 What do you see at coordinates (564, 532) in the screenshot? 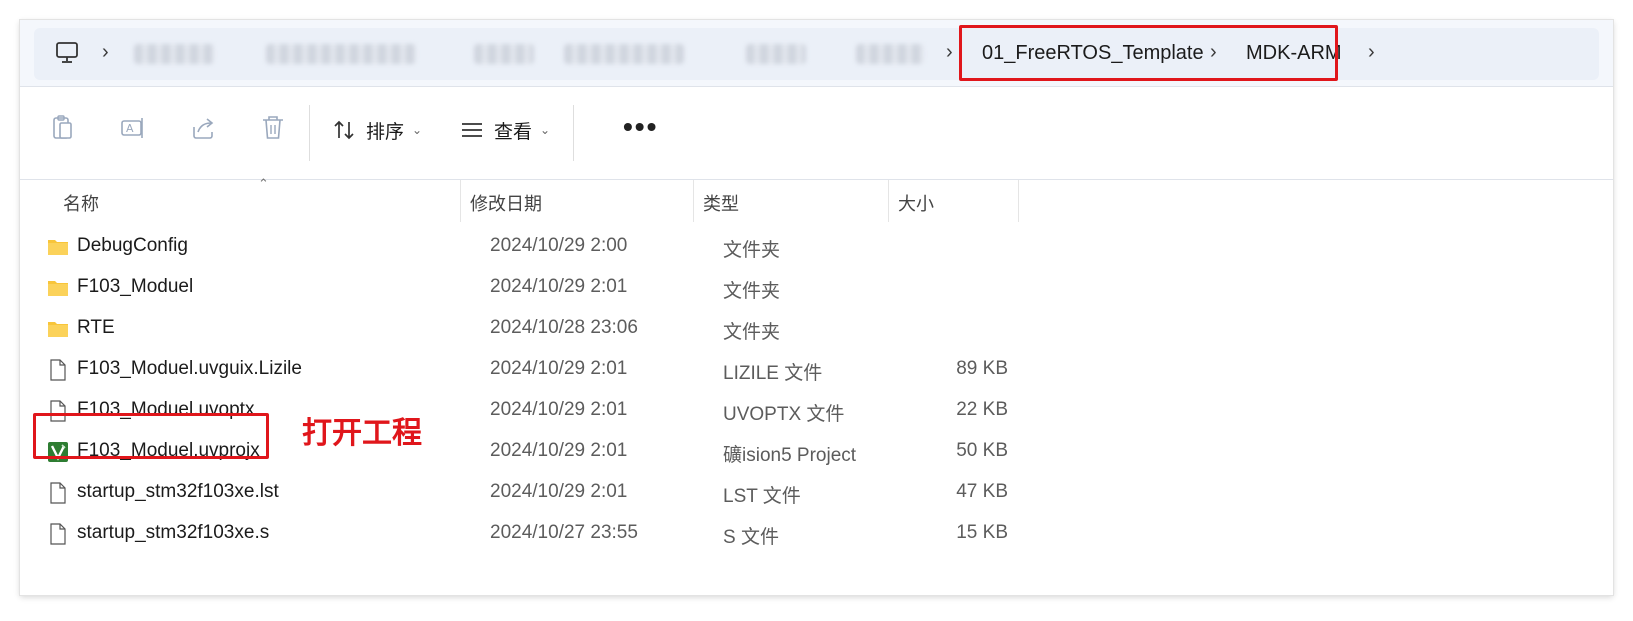
I see `file-date: 2024/10/27 23:55` at bounding box center [564, 532].